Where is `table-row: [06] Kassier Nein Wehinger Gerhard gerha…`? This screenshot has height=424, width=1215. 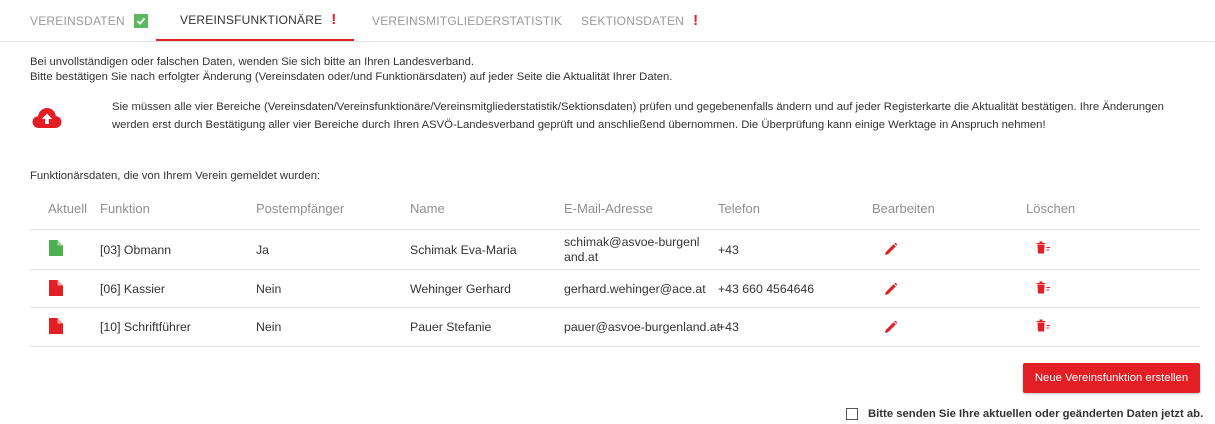 table-row: [06] Kassier Nein Wehinger Gerhard gerha… is located at coordinates (615, 288).